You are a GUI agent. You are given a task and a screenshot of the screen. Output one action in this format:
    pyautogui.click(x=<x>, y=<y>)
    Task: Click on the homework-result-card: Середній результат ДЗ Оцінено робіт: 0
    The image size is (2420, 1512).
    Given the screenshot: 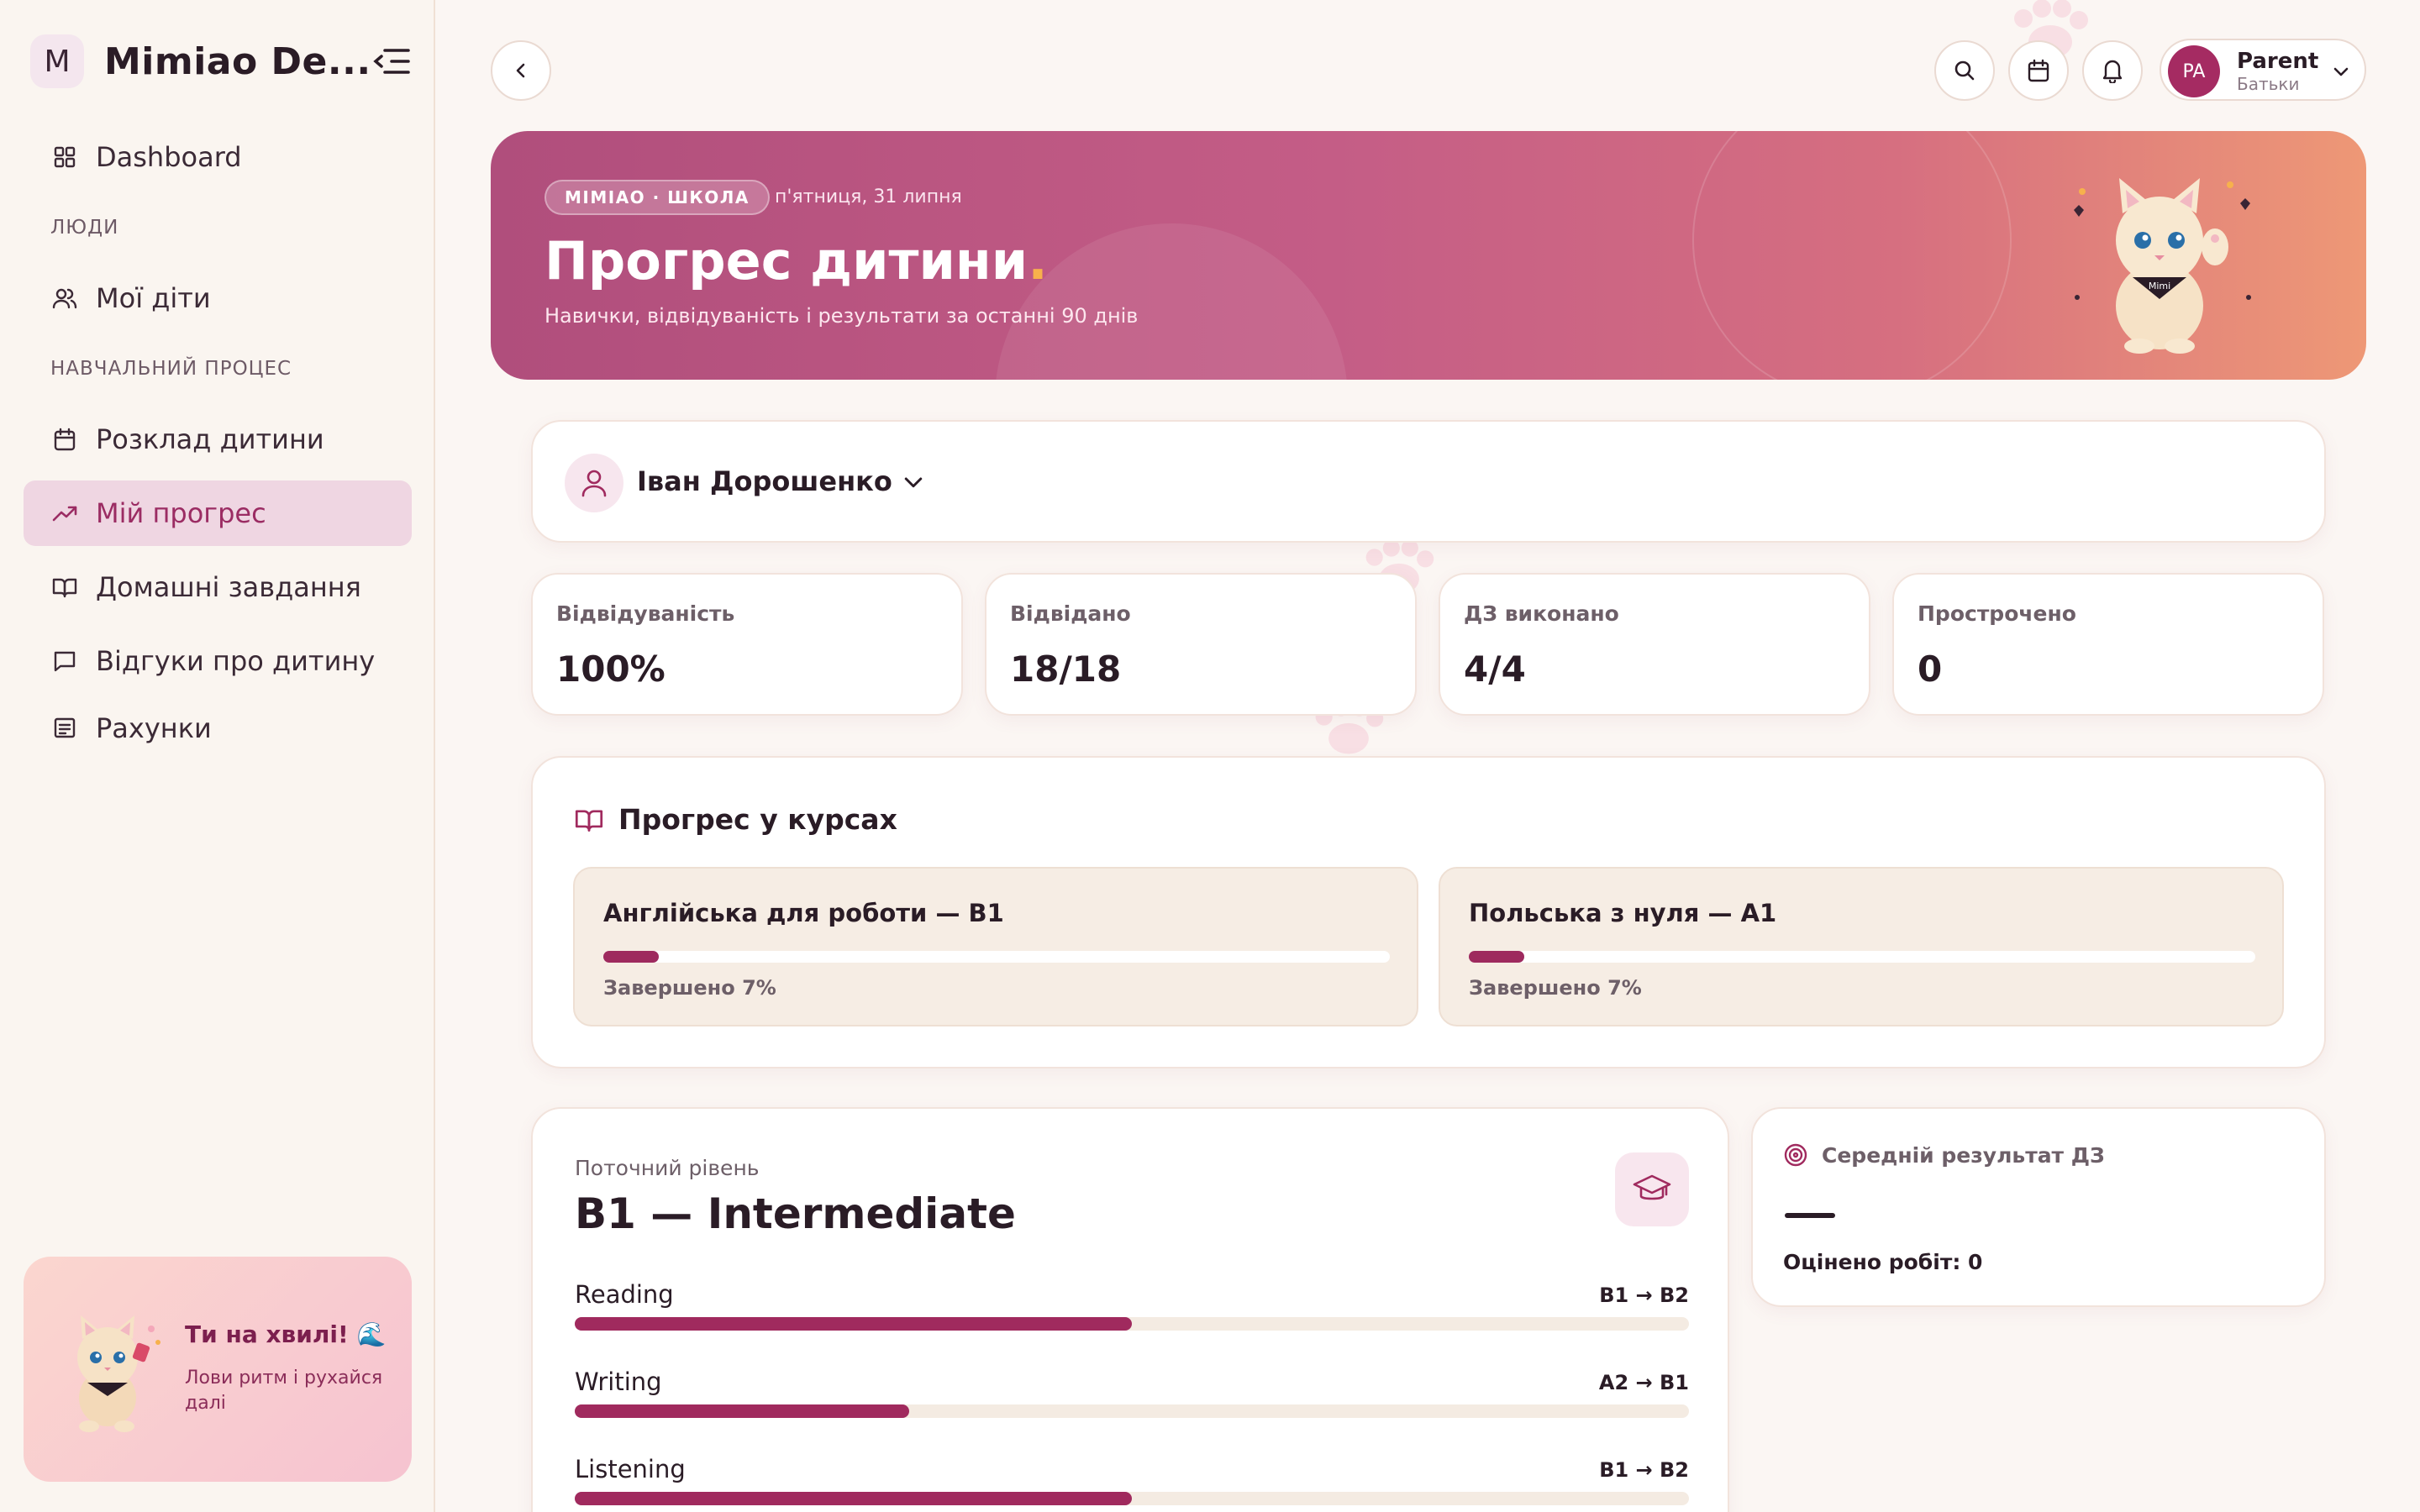 What is the action you would take?
    pyautogui.click(x=2039, y=1207)
    